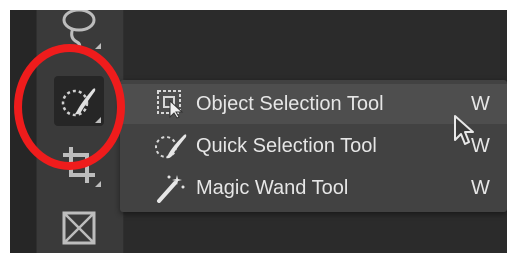  I want to click on menu-item-quick-selection-tool: Quick Selection Tool W, so click(313, 146).